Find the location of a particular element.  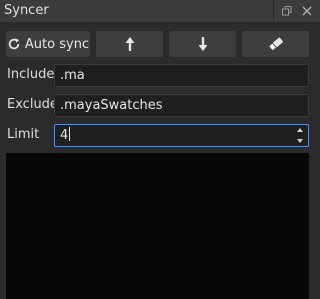

eraser-icon is located at coordinates (275, 44).